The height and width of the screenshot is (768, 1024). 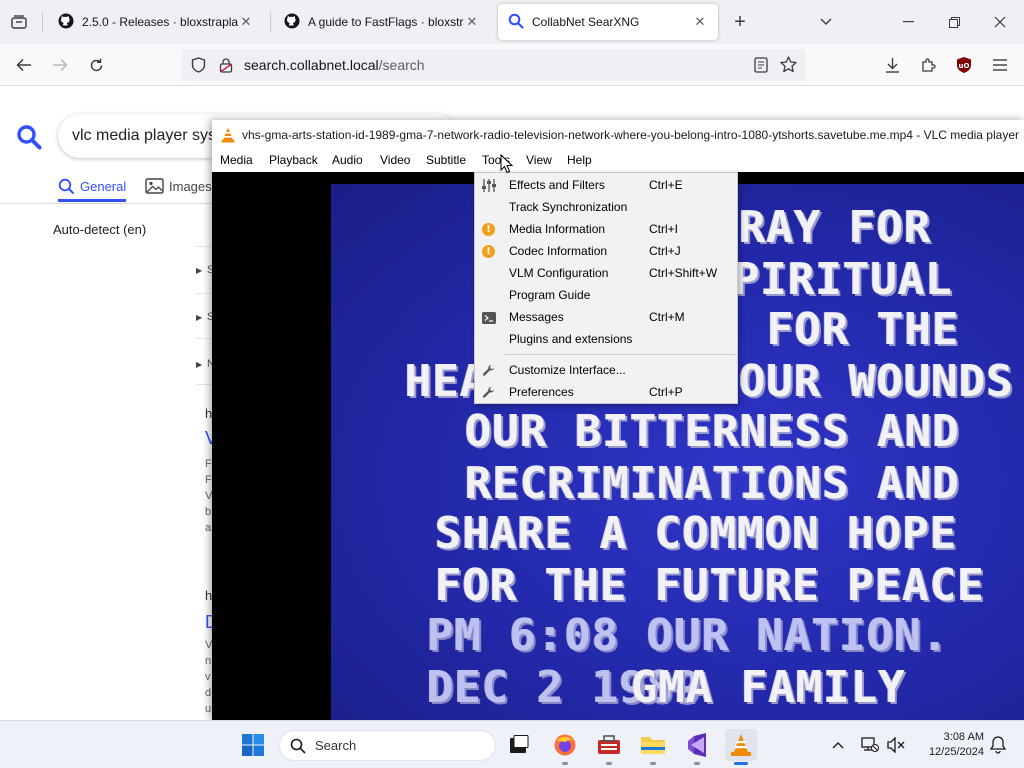 What do you see at coordinates (565, 745) in the screenshot?
I see `firefox-icon` at bounding box center [565, 745].